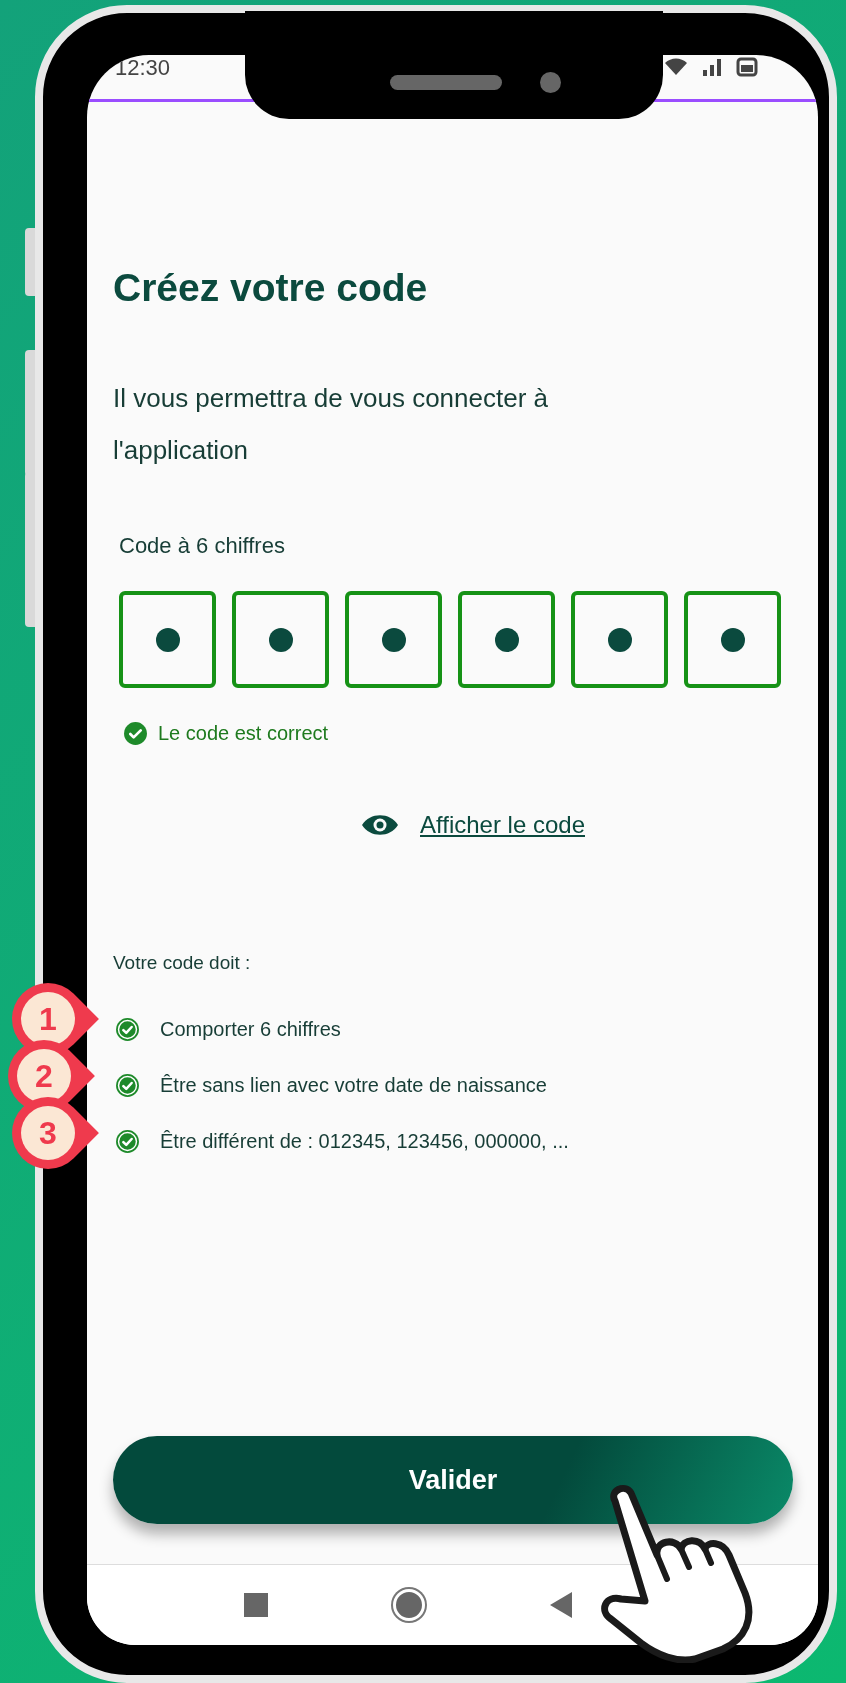  Describe the element at coordinates (243, 733) in the screenshot. I see `validation-message: Le code est correct` at that location.